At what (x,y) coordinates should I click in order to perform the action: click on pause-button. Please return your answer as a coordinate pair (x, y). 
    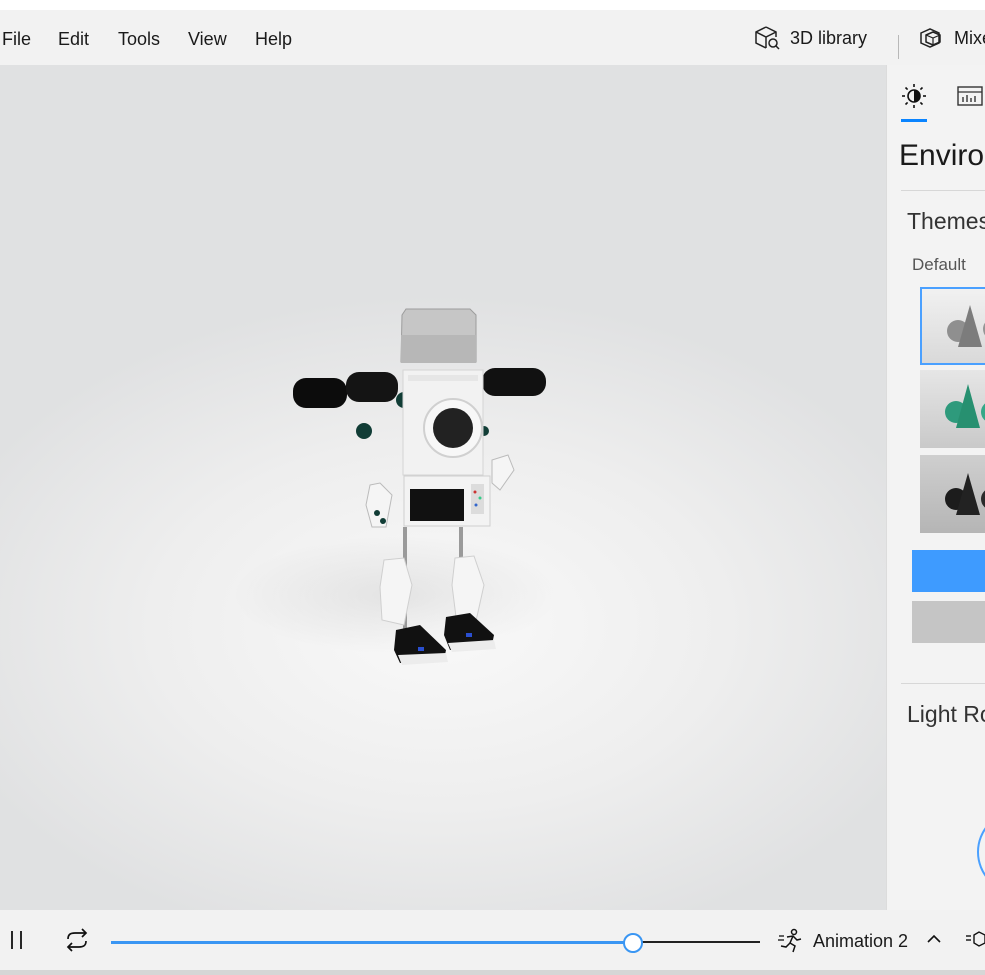
    Looking at the image, I should click on (17, 942).